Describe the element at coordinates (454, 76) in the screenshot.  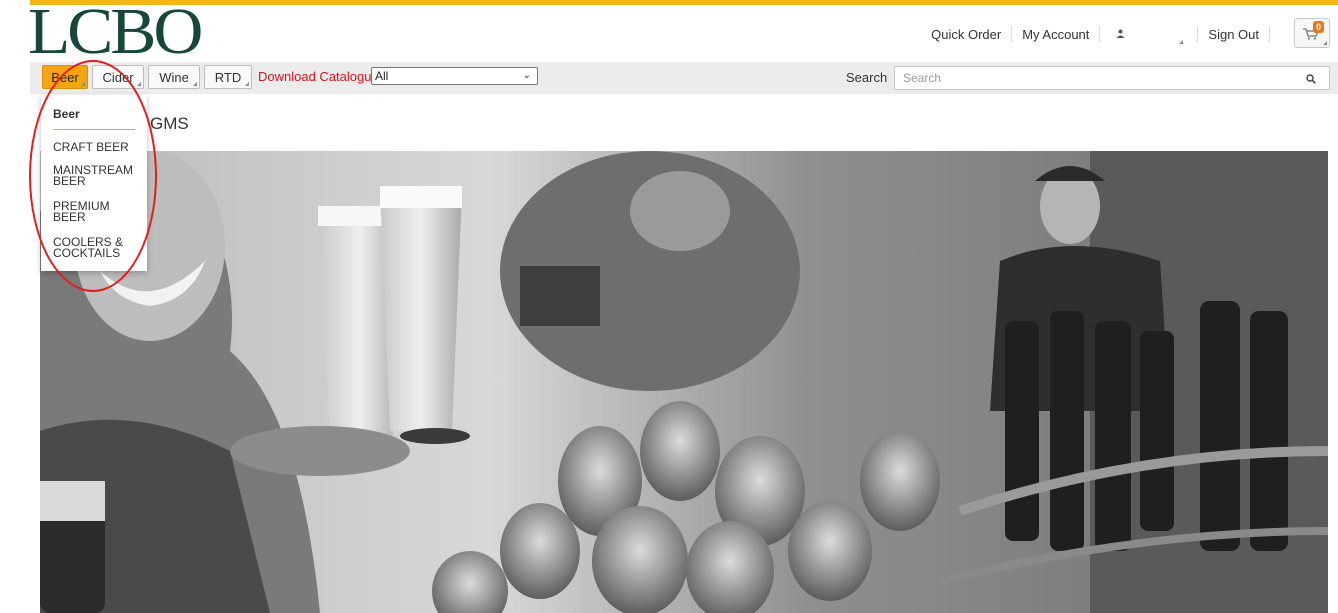
I see `catalogue-filter-select: All ⌄` at that location.